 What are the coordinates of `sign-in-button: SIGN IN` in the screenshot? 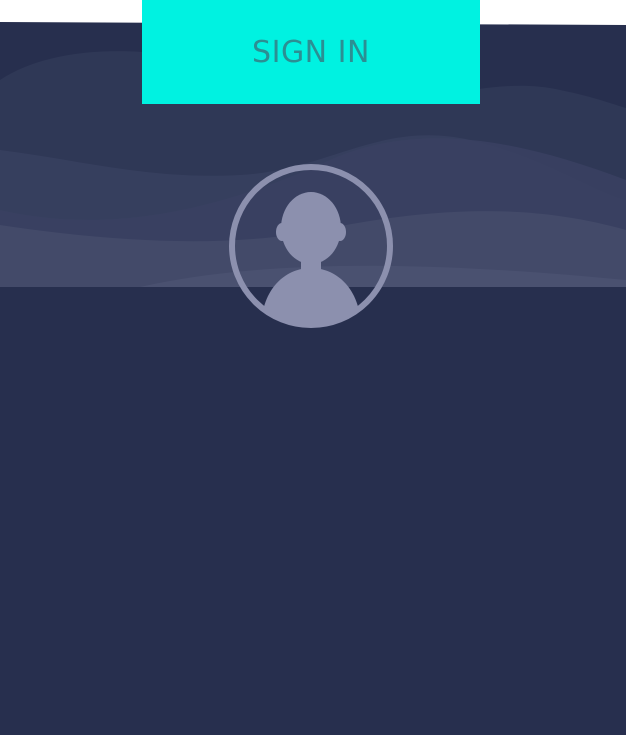 It's located at (311, 52).